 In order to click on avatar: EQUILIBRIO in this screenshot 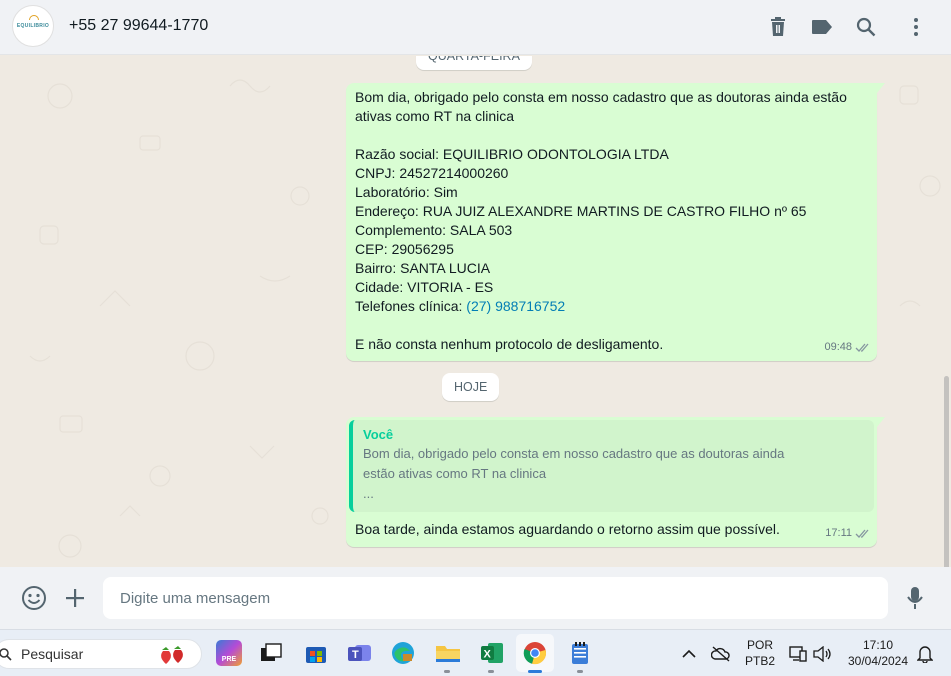, I will do `click(33, 26)`.